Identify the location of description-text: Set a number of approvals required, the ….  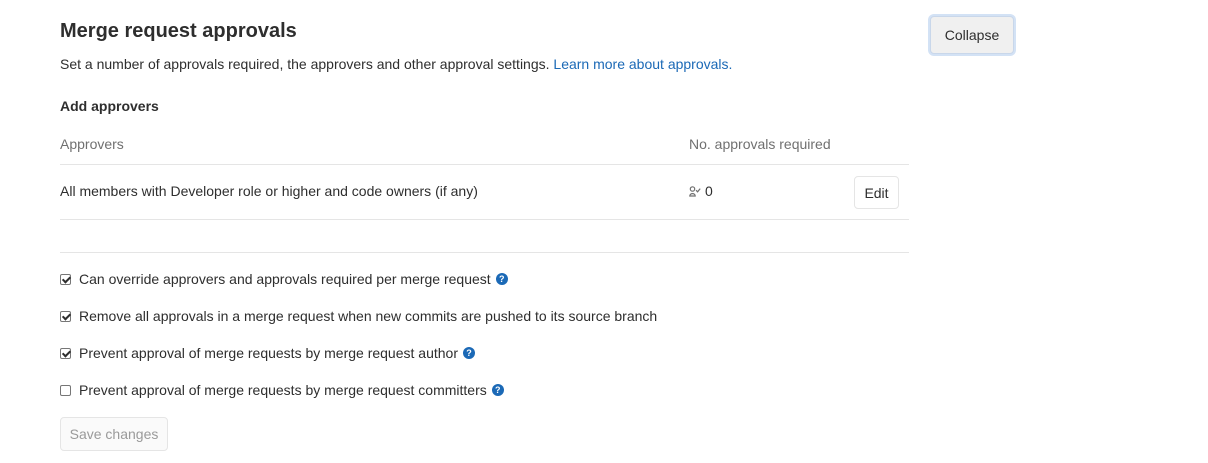
(305, 64).